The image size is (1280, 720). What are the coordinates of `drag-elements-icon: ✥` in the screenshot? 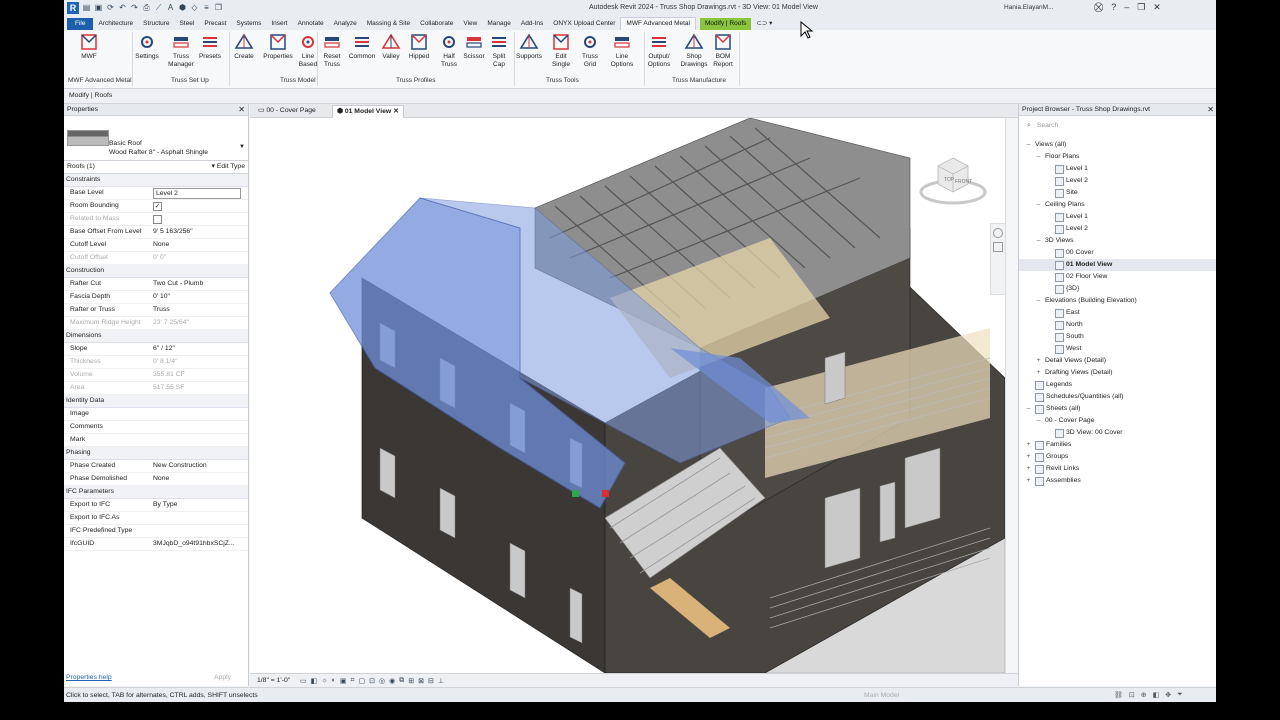 It's located at (1168, 695).